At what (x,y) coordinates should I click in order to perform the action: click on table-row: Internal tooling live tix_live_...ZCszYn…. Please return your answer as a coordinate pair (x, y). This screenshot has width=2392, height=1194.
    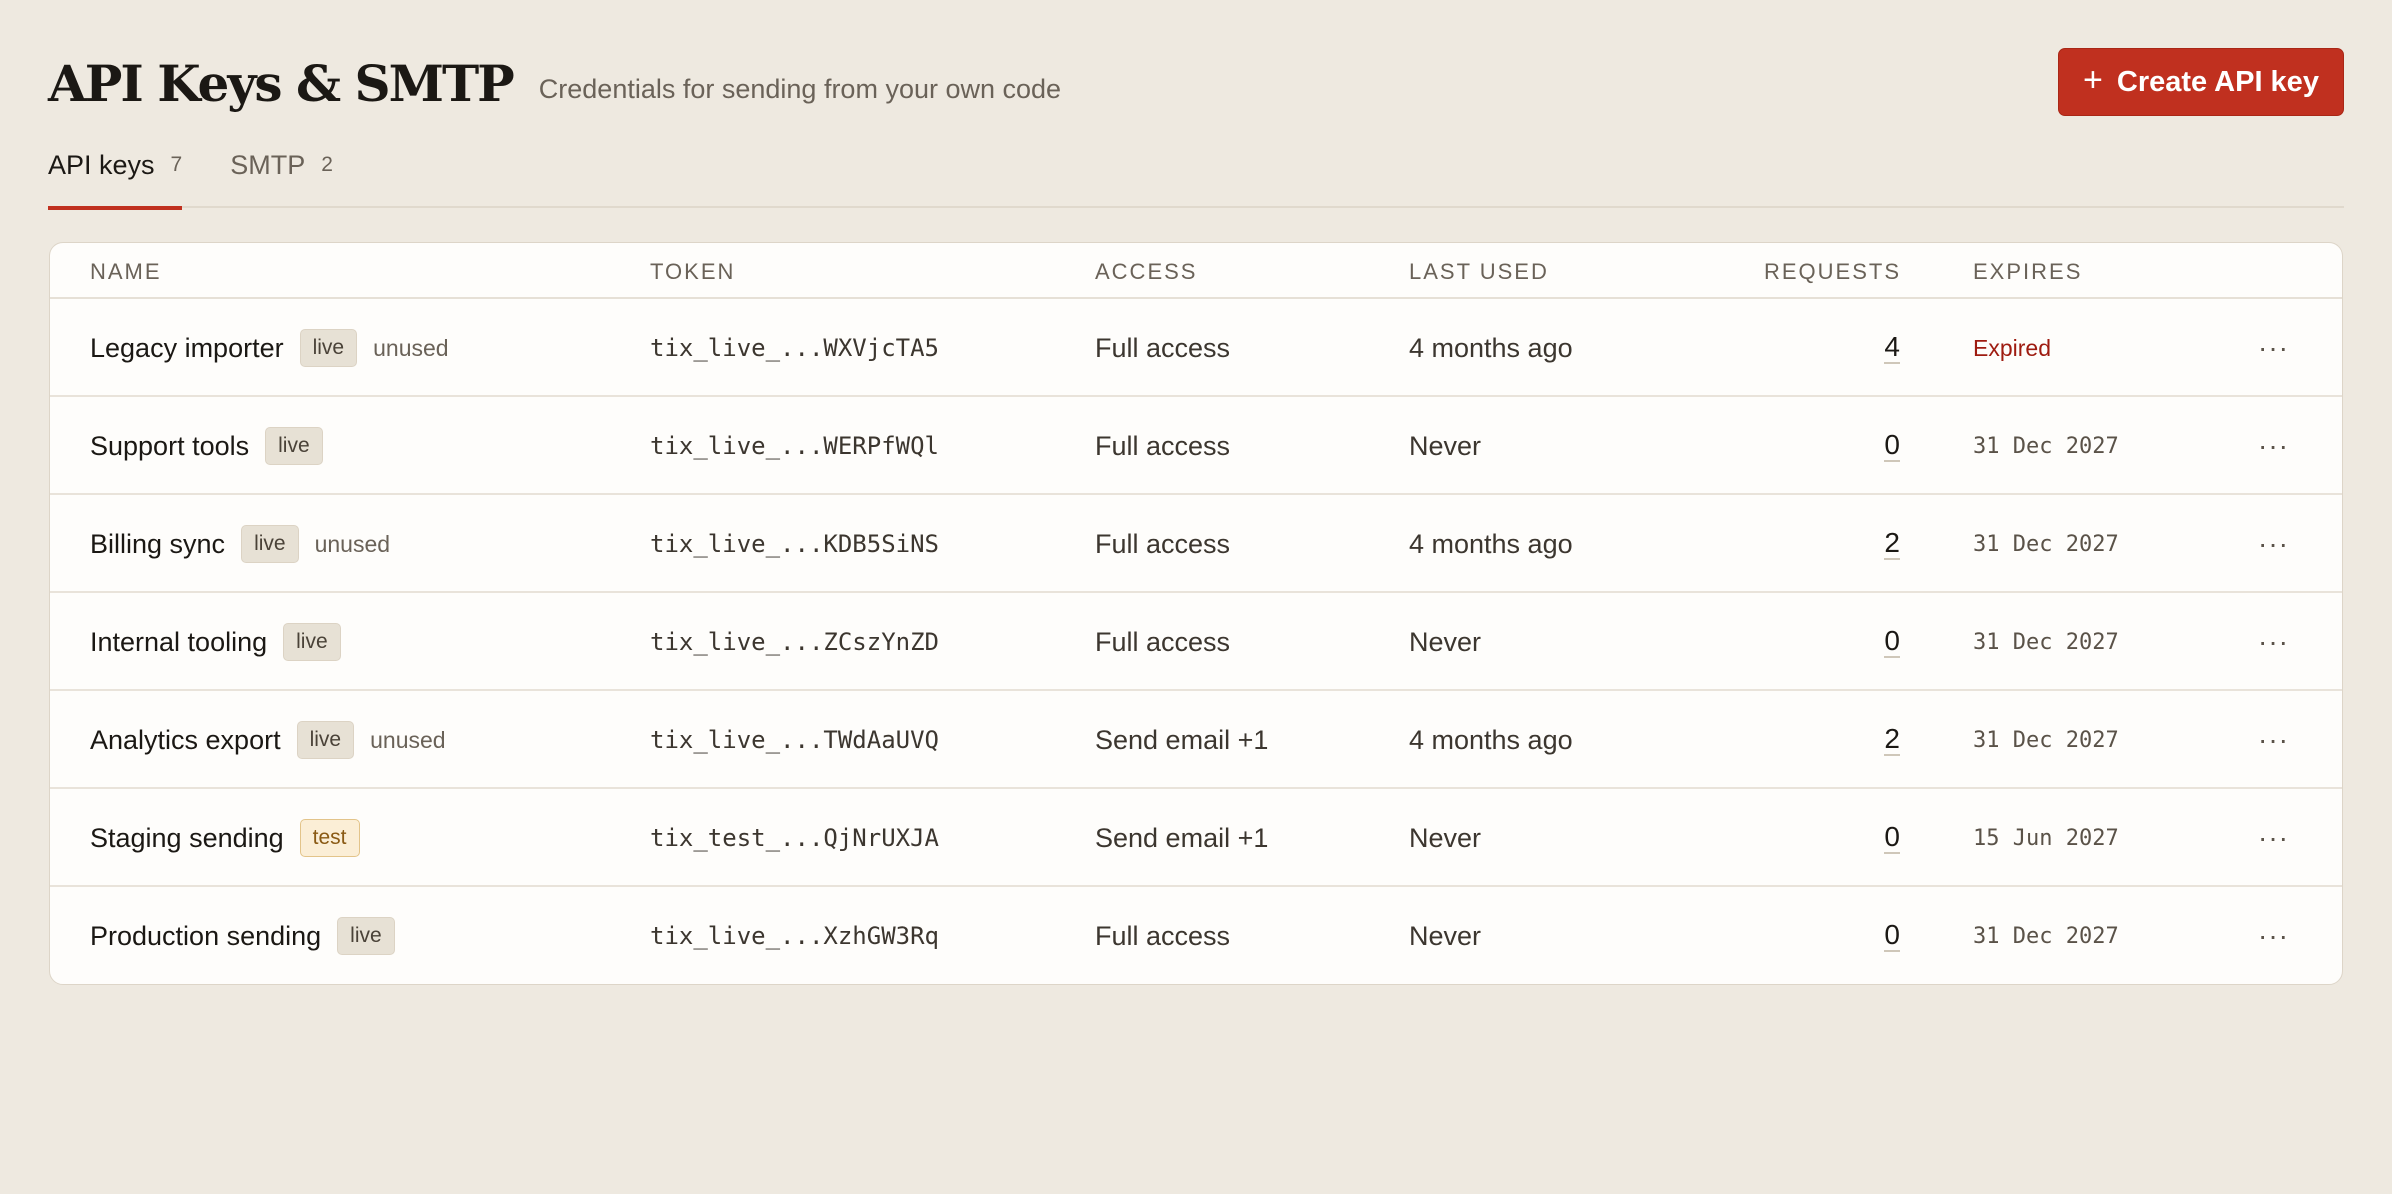
    Looking at the image, I should click on (1196, 642).